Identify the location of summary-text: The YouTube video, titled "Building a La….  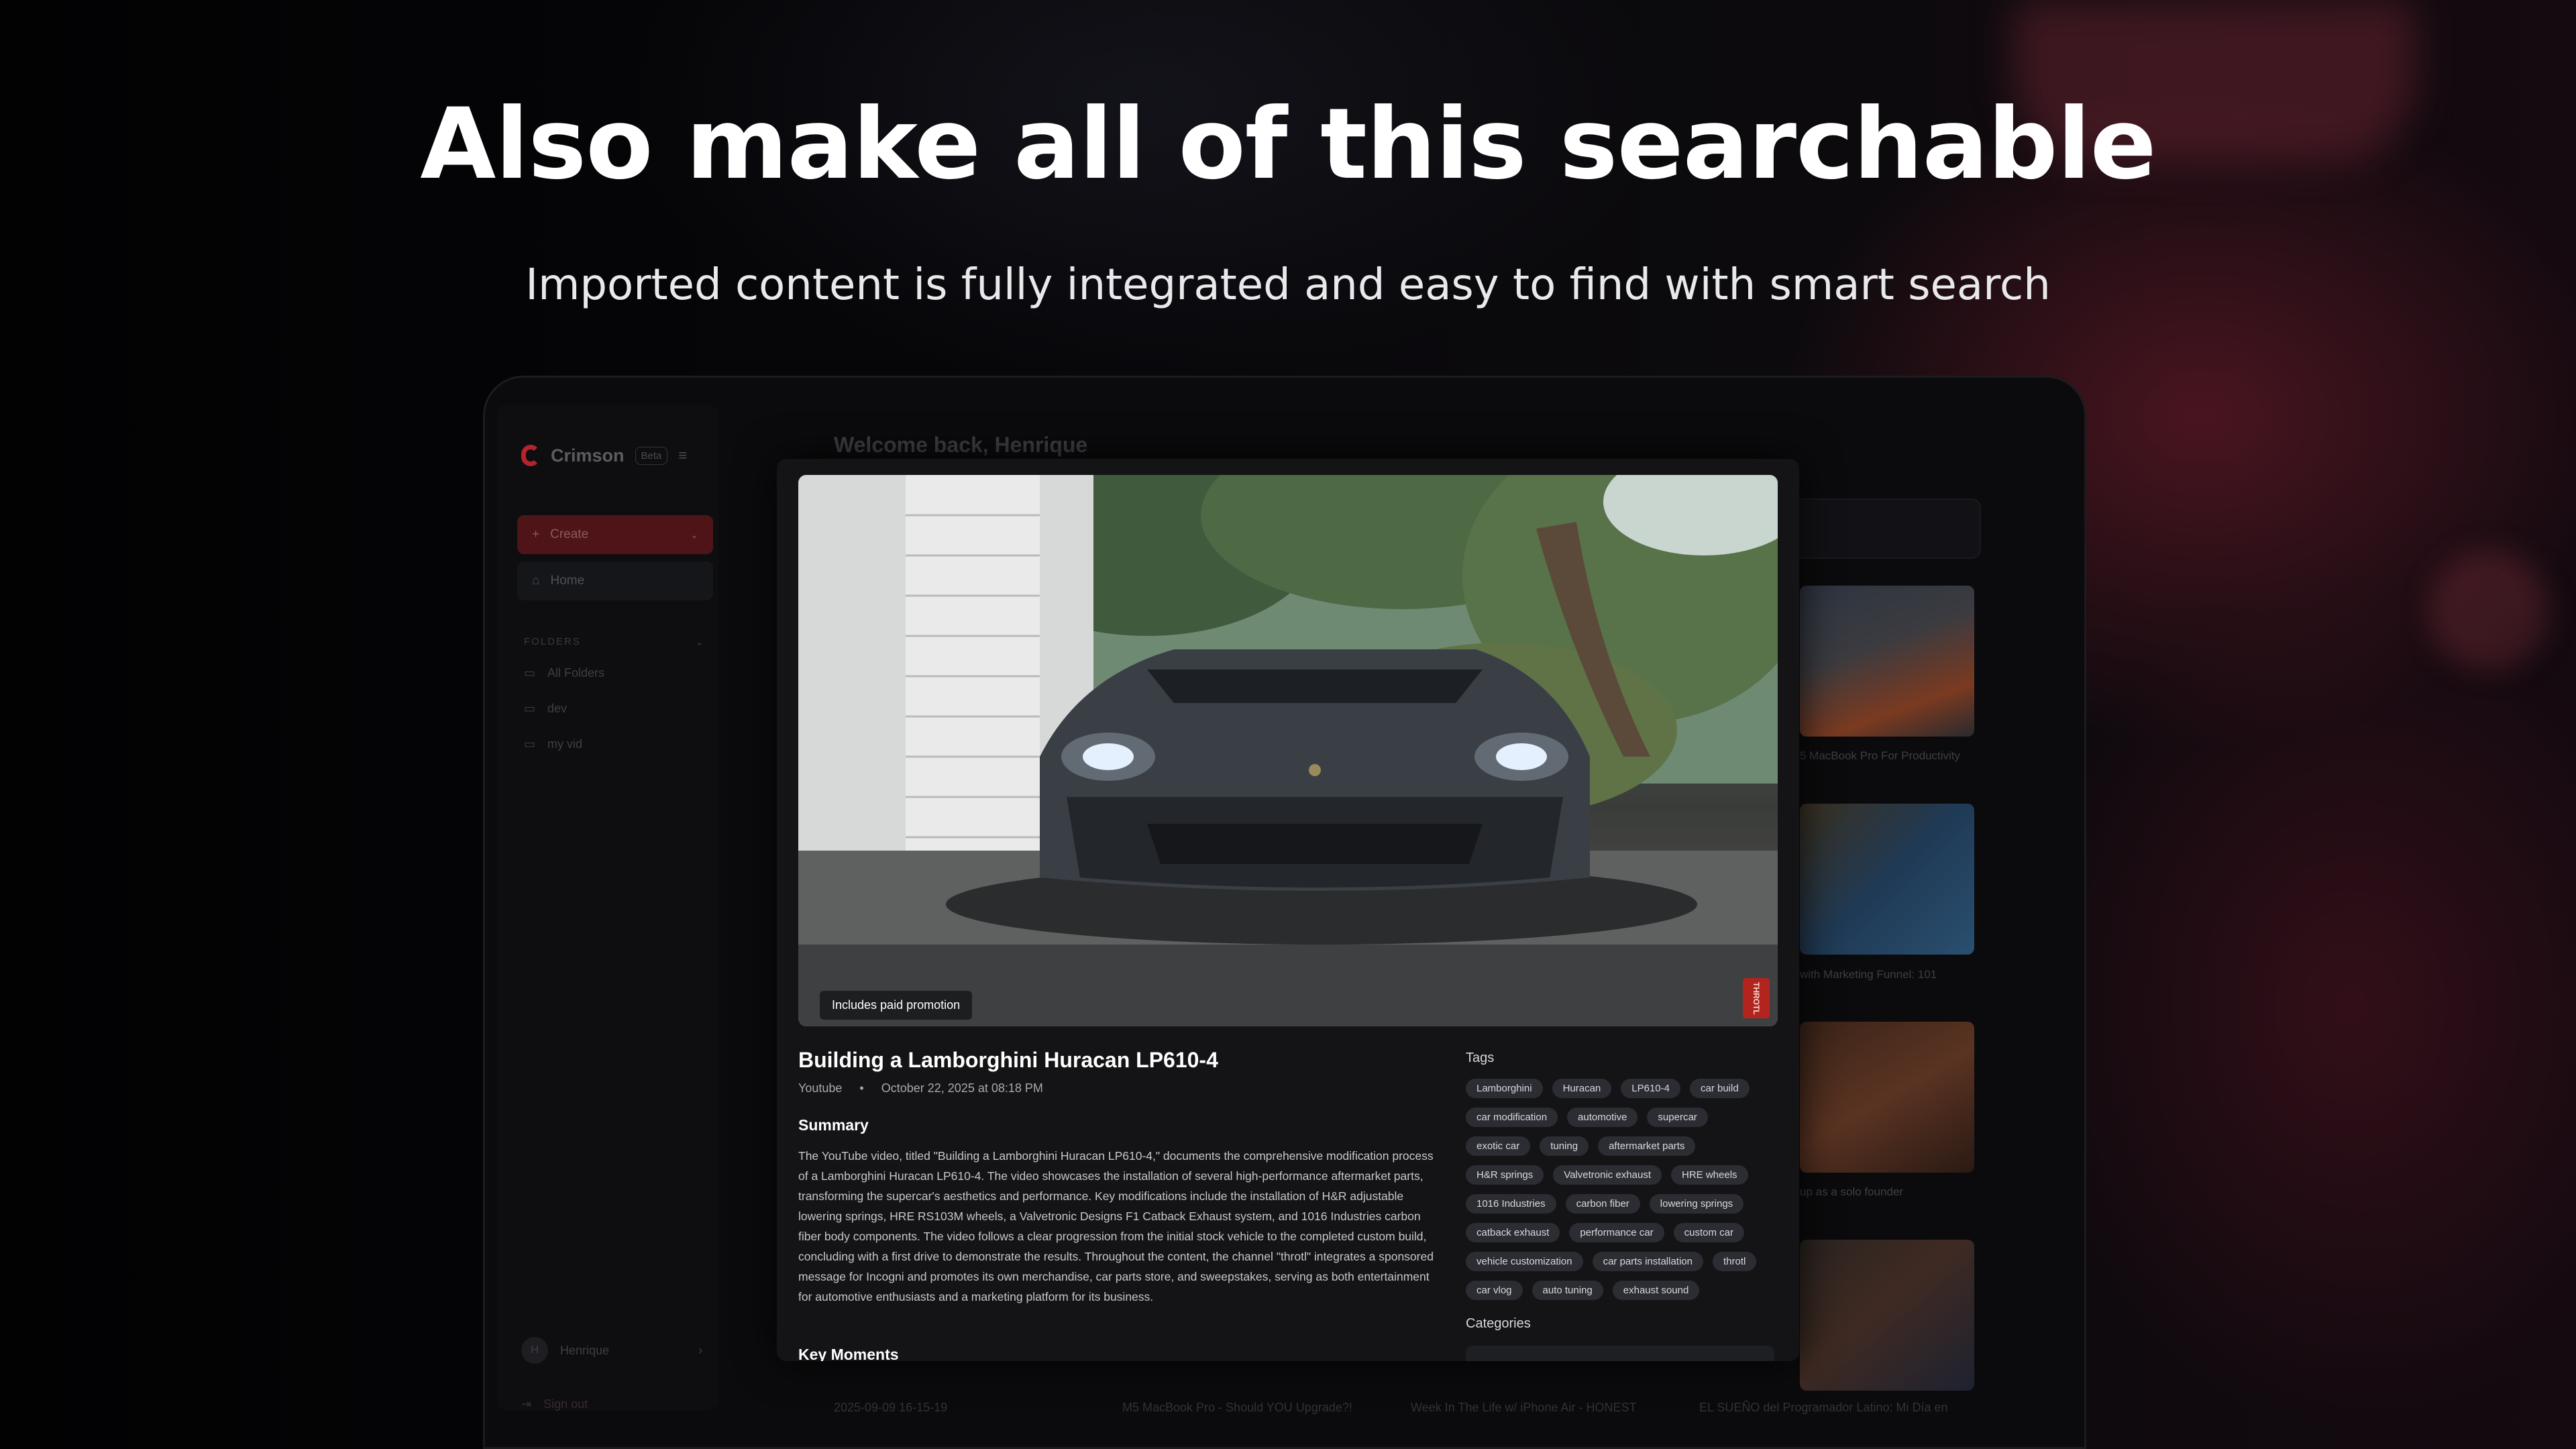
(1116, 1226).